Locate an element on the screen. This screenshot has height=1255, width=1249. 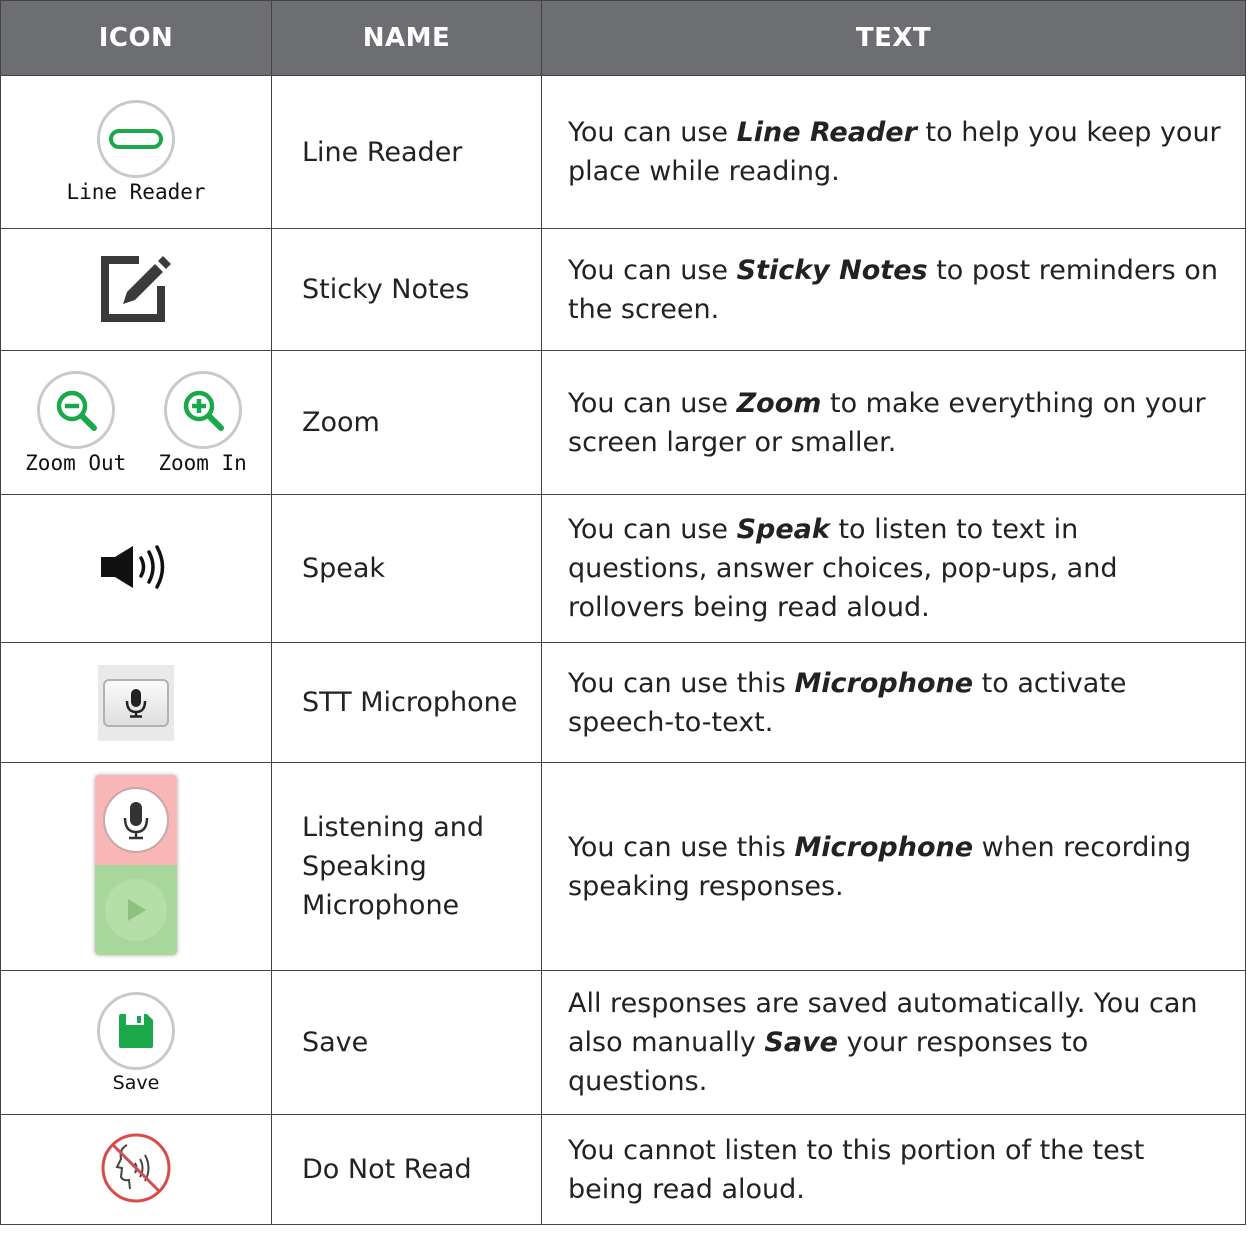
record-button is located at coordinates (136, 819).